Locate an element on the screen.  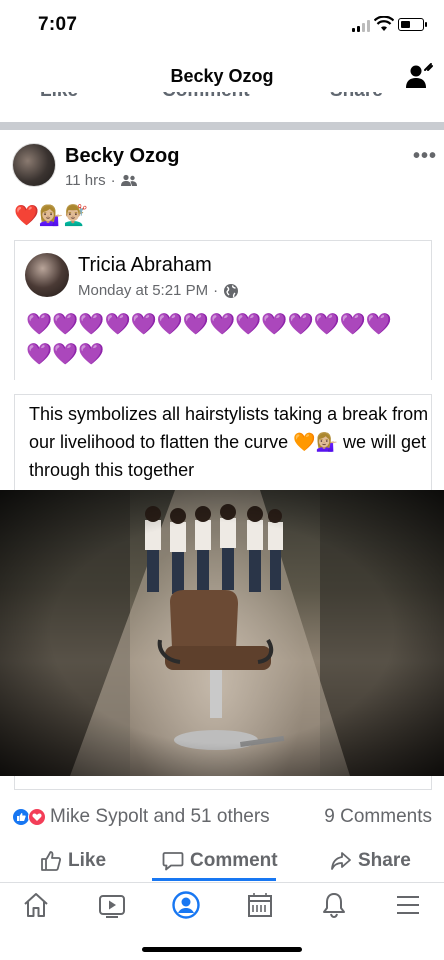
profile-icon is located at coordinates (186, 905).